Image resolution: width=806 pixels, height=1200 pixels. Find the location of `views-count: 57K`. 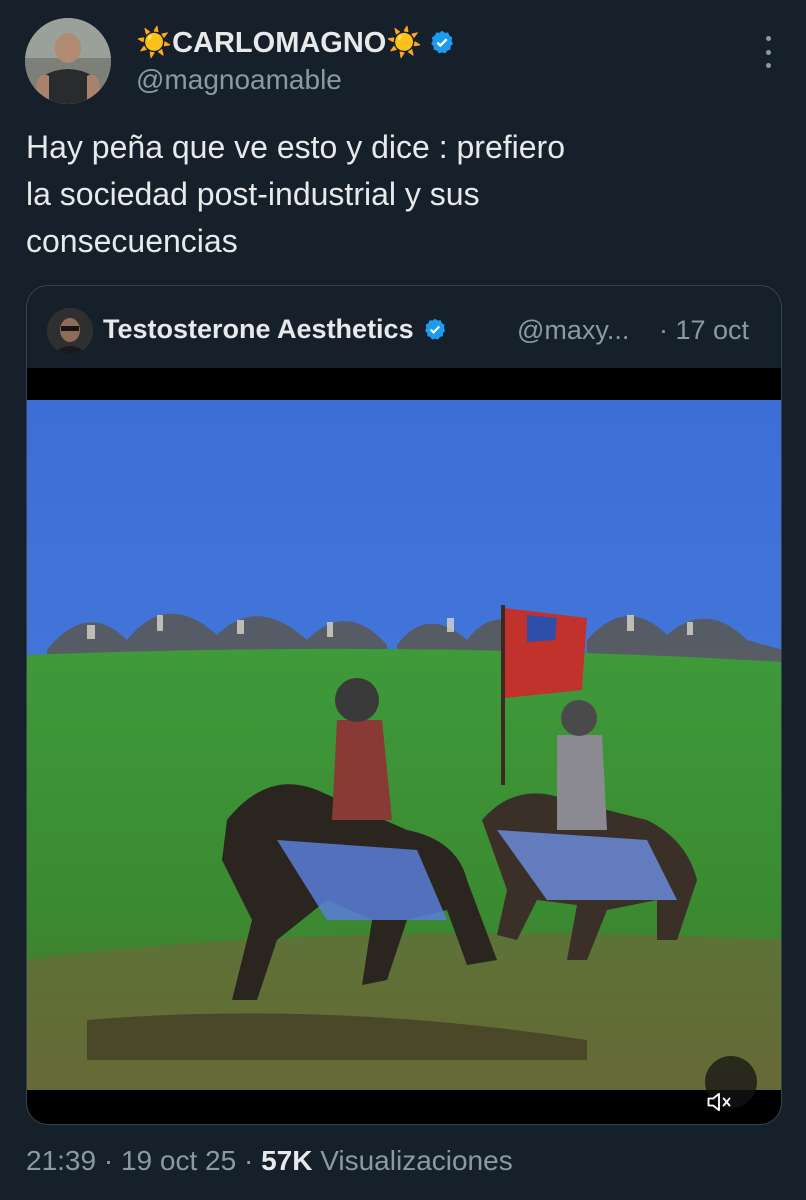

views-count: 57K is located at coordinates (287, 1160).